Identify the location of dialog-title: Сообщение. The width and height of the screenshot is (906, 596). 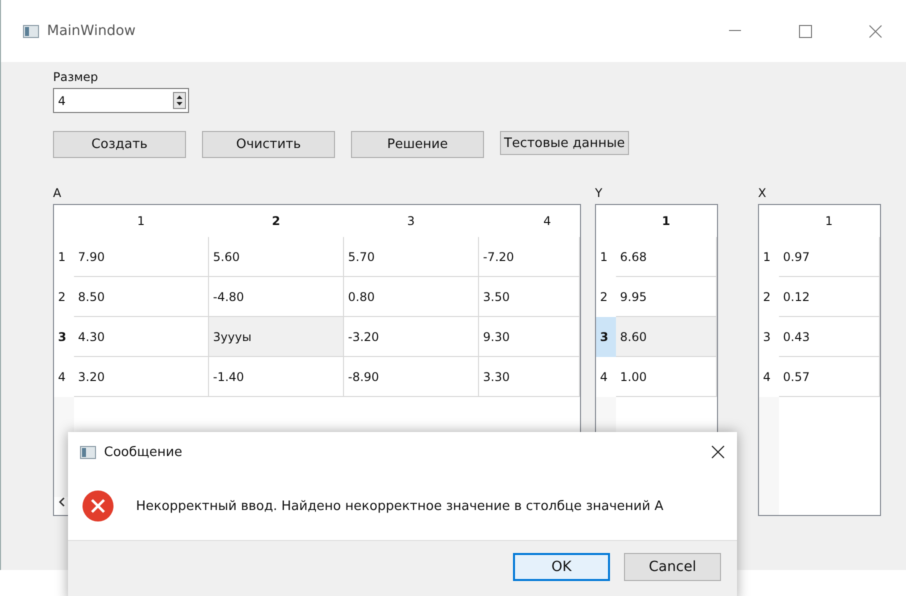
(144, 452).